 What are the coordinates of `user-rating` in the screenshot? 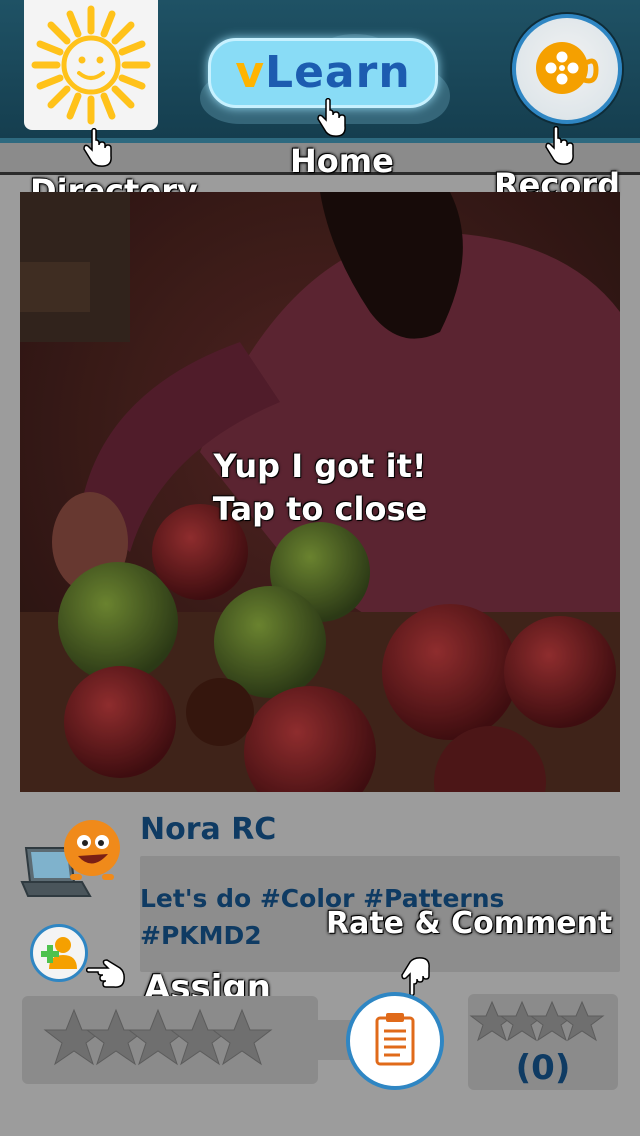 It's located at (170, 1040).